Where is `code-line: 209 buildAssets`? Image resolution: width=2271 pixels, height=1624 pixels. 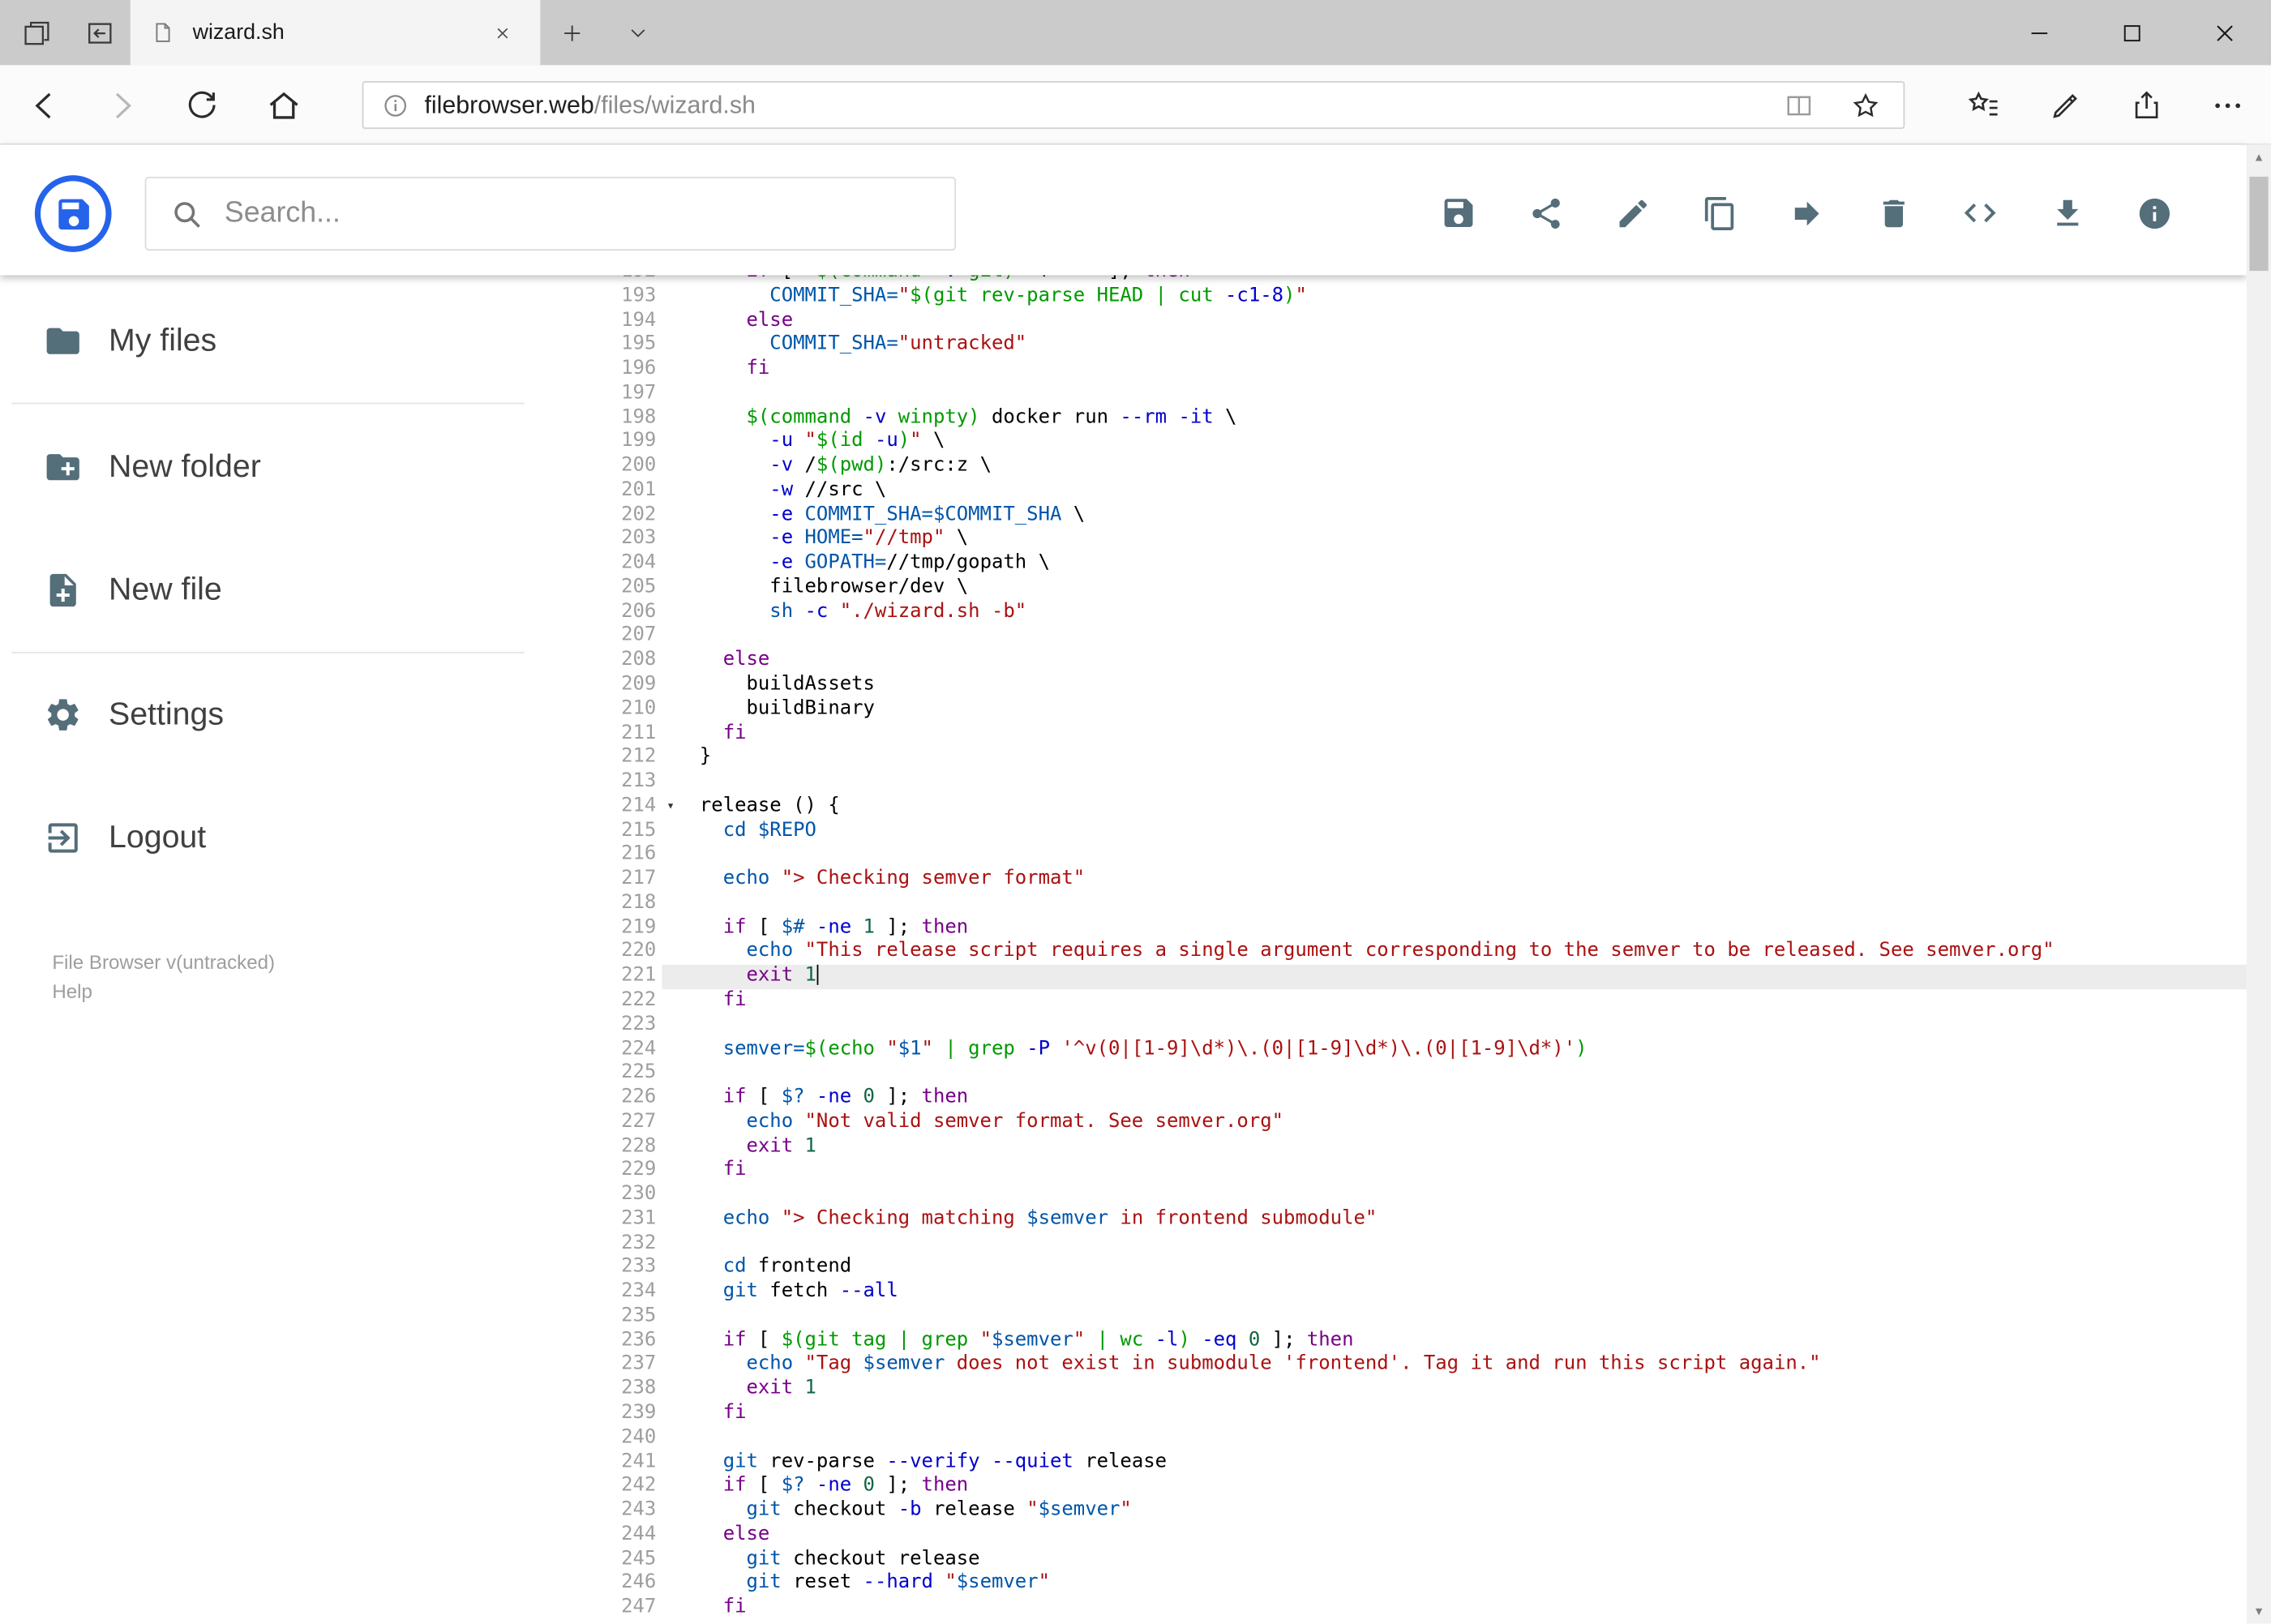
code-line: 209 buildAssets is located at coordinates (1414, 686).